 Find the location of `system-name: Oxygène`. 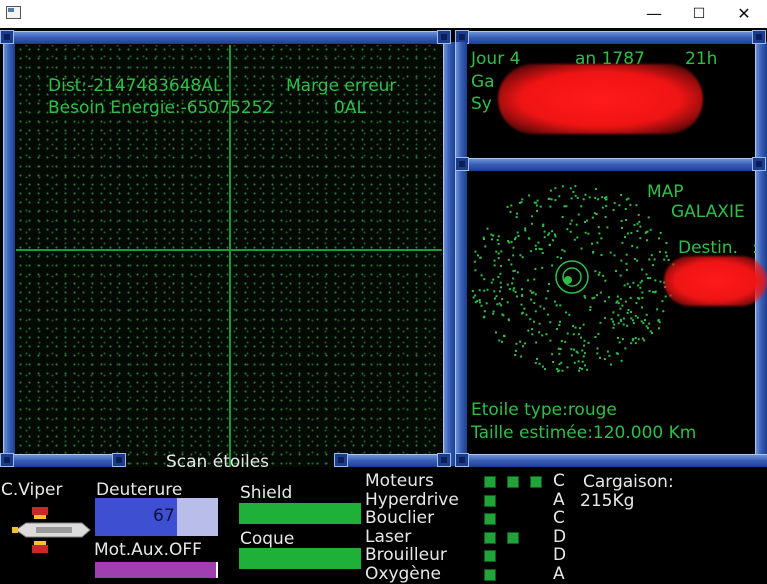

system-name: Oxygène is located at coordinates (403, 574).